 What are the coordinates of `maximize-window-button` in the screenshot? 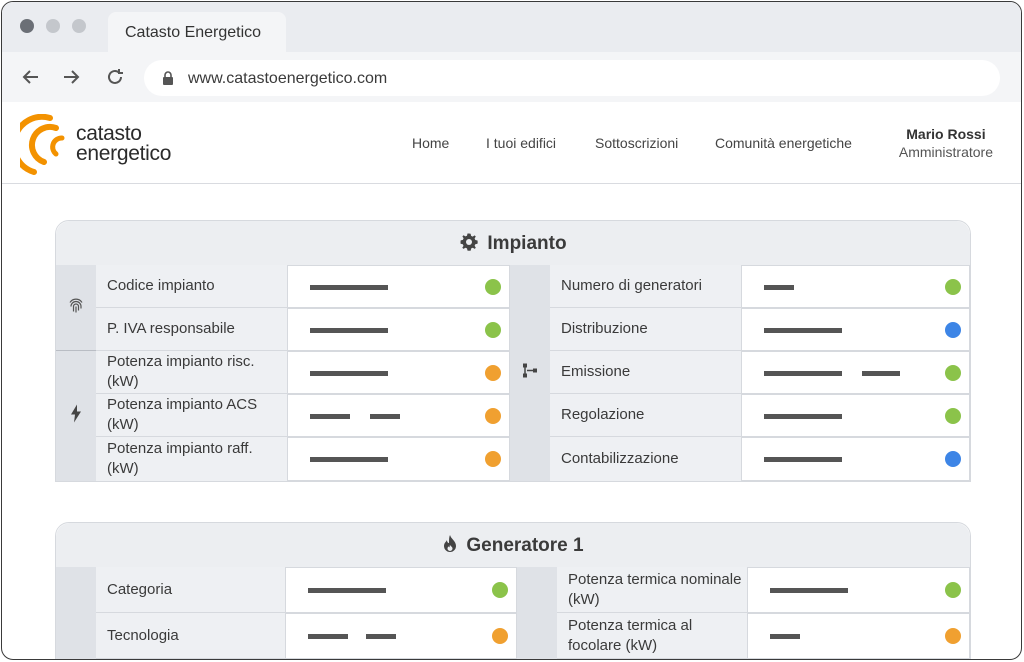 It's located at (79, 26).